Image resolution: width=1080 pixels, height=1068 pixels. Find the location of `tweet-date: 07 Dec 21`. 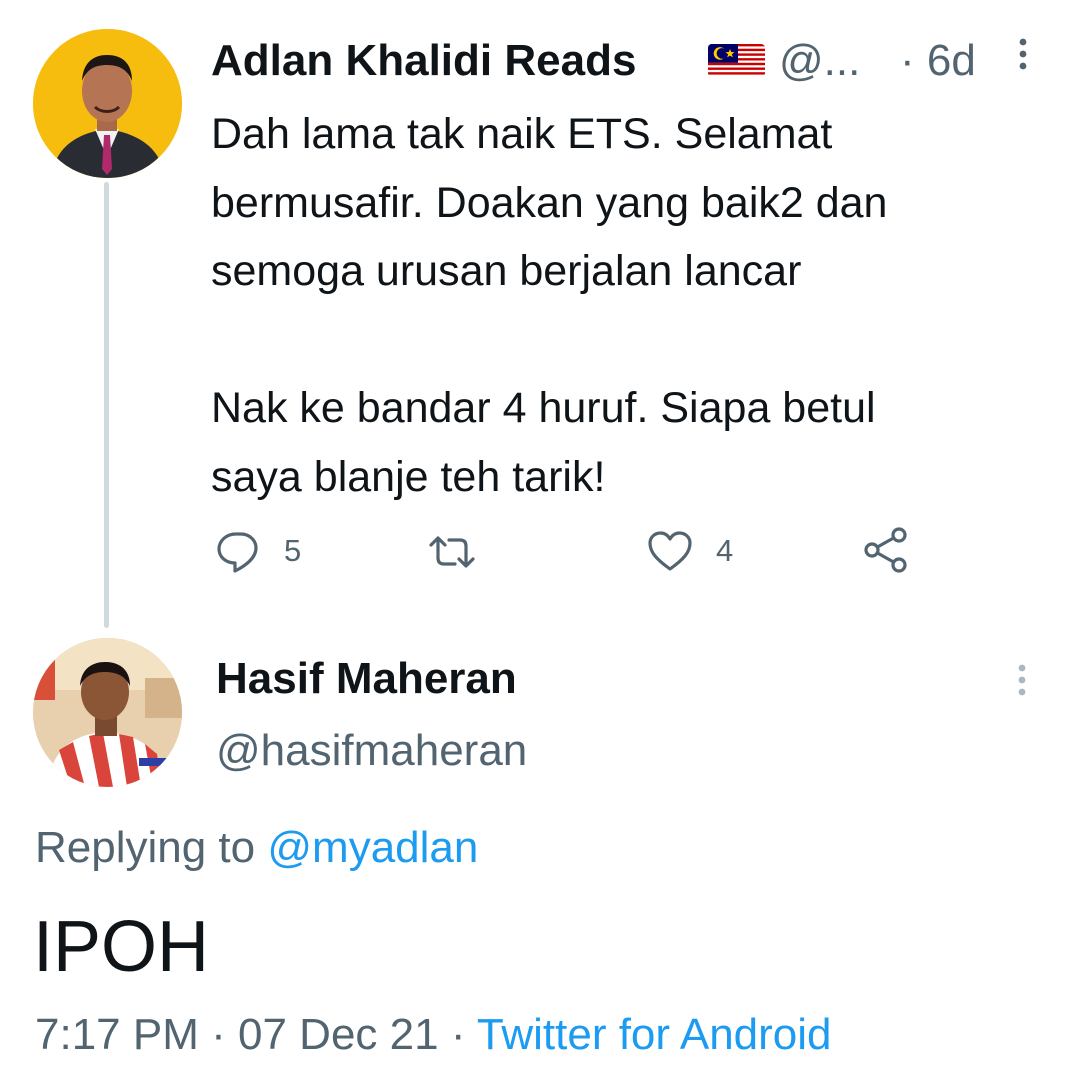

tweet-date: 07 Dec 21 is located at coordinates (338, 1034).